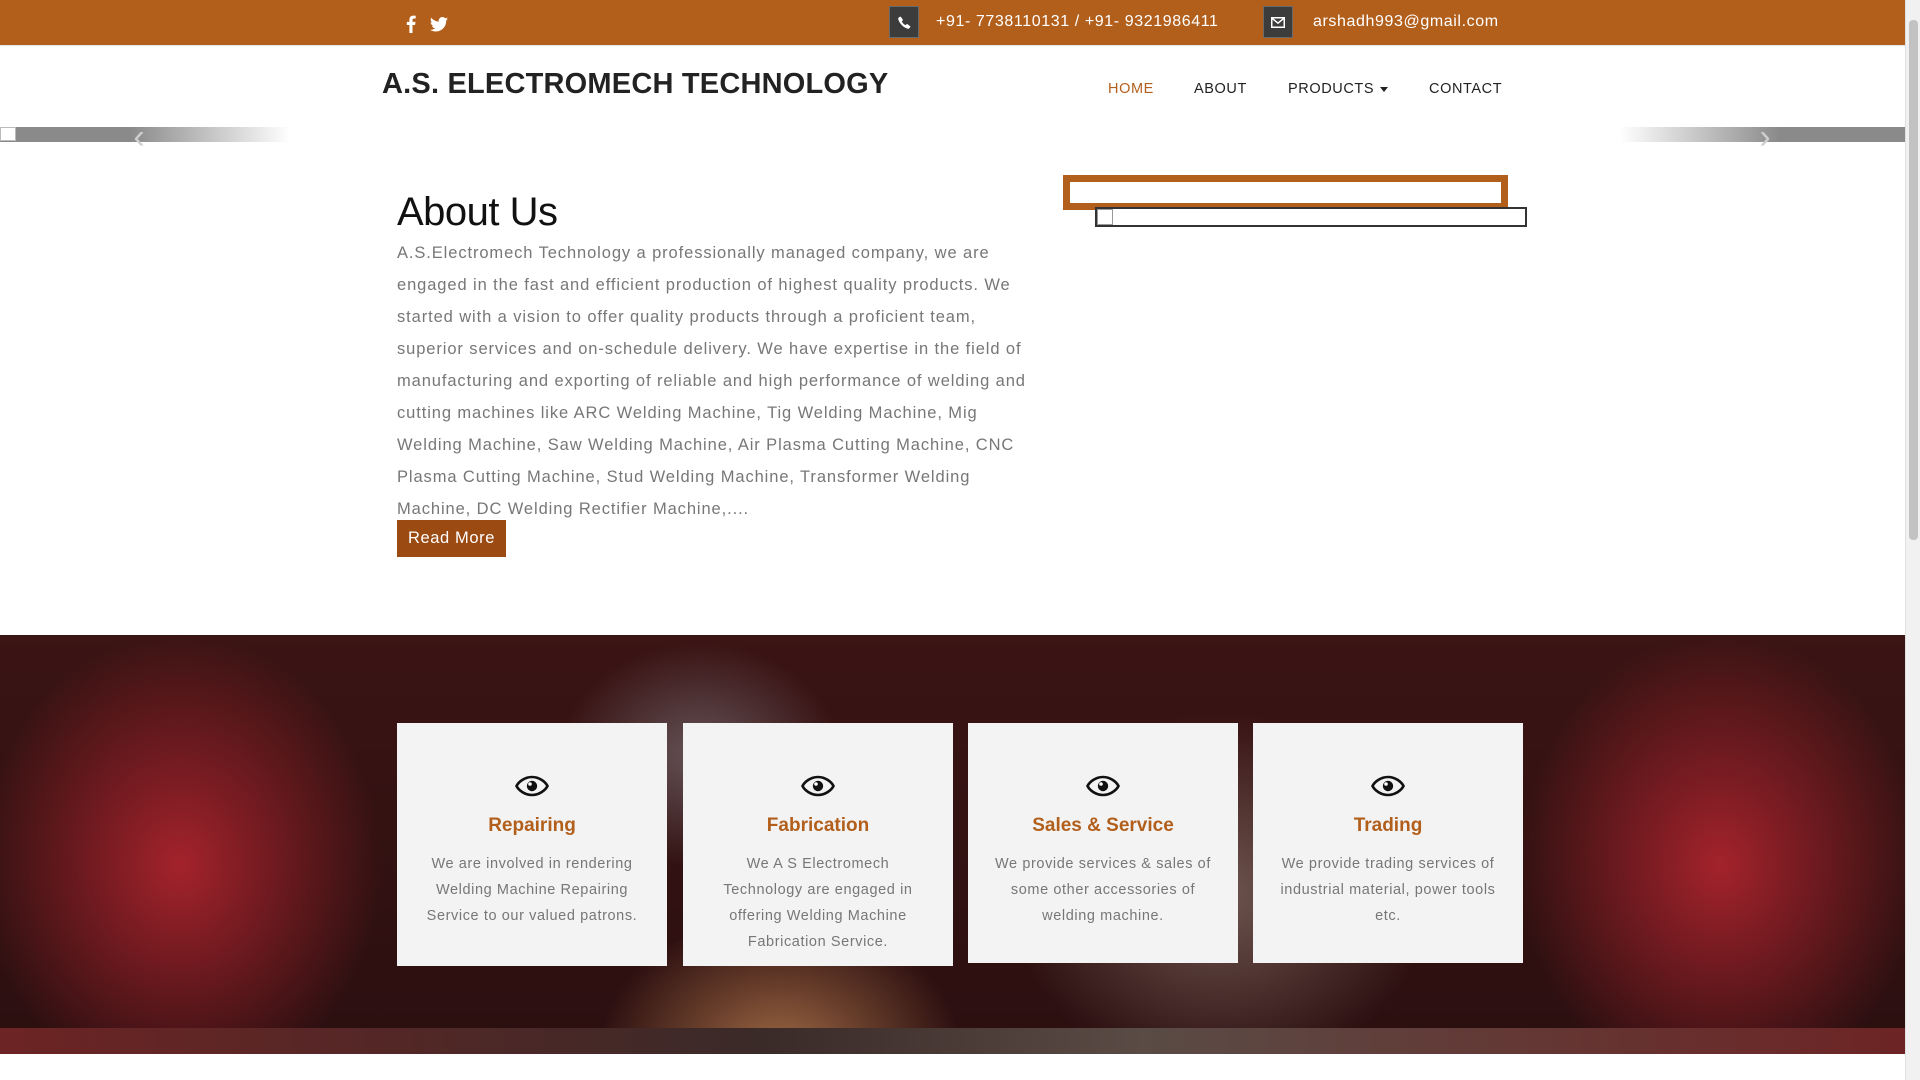 The width and height of the screenshot is (1920, 1080). What do you see at coordinates (818, 825) in the screenshot?
I see `service-title: Fabrication` at bounding box center [818, 825].